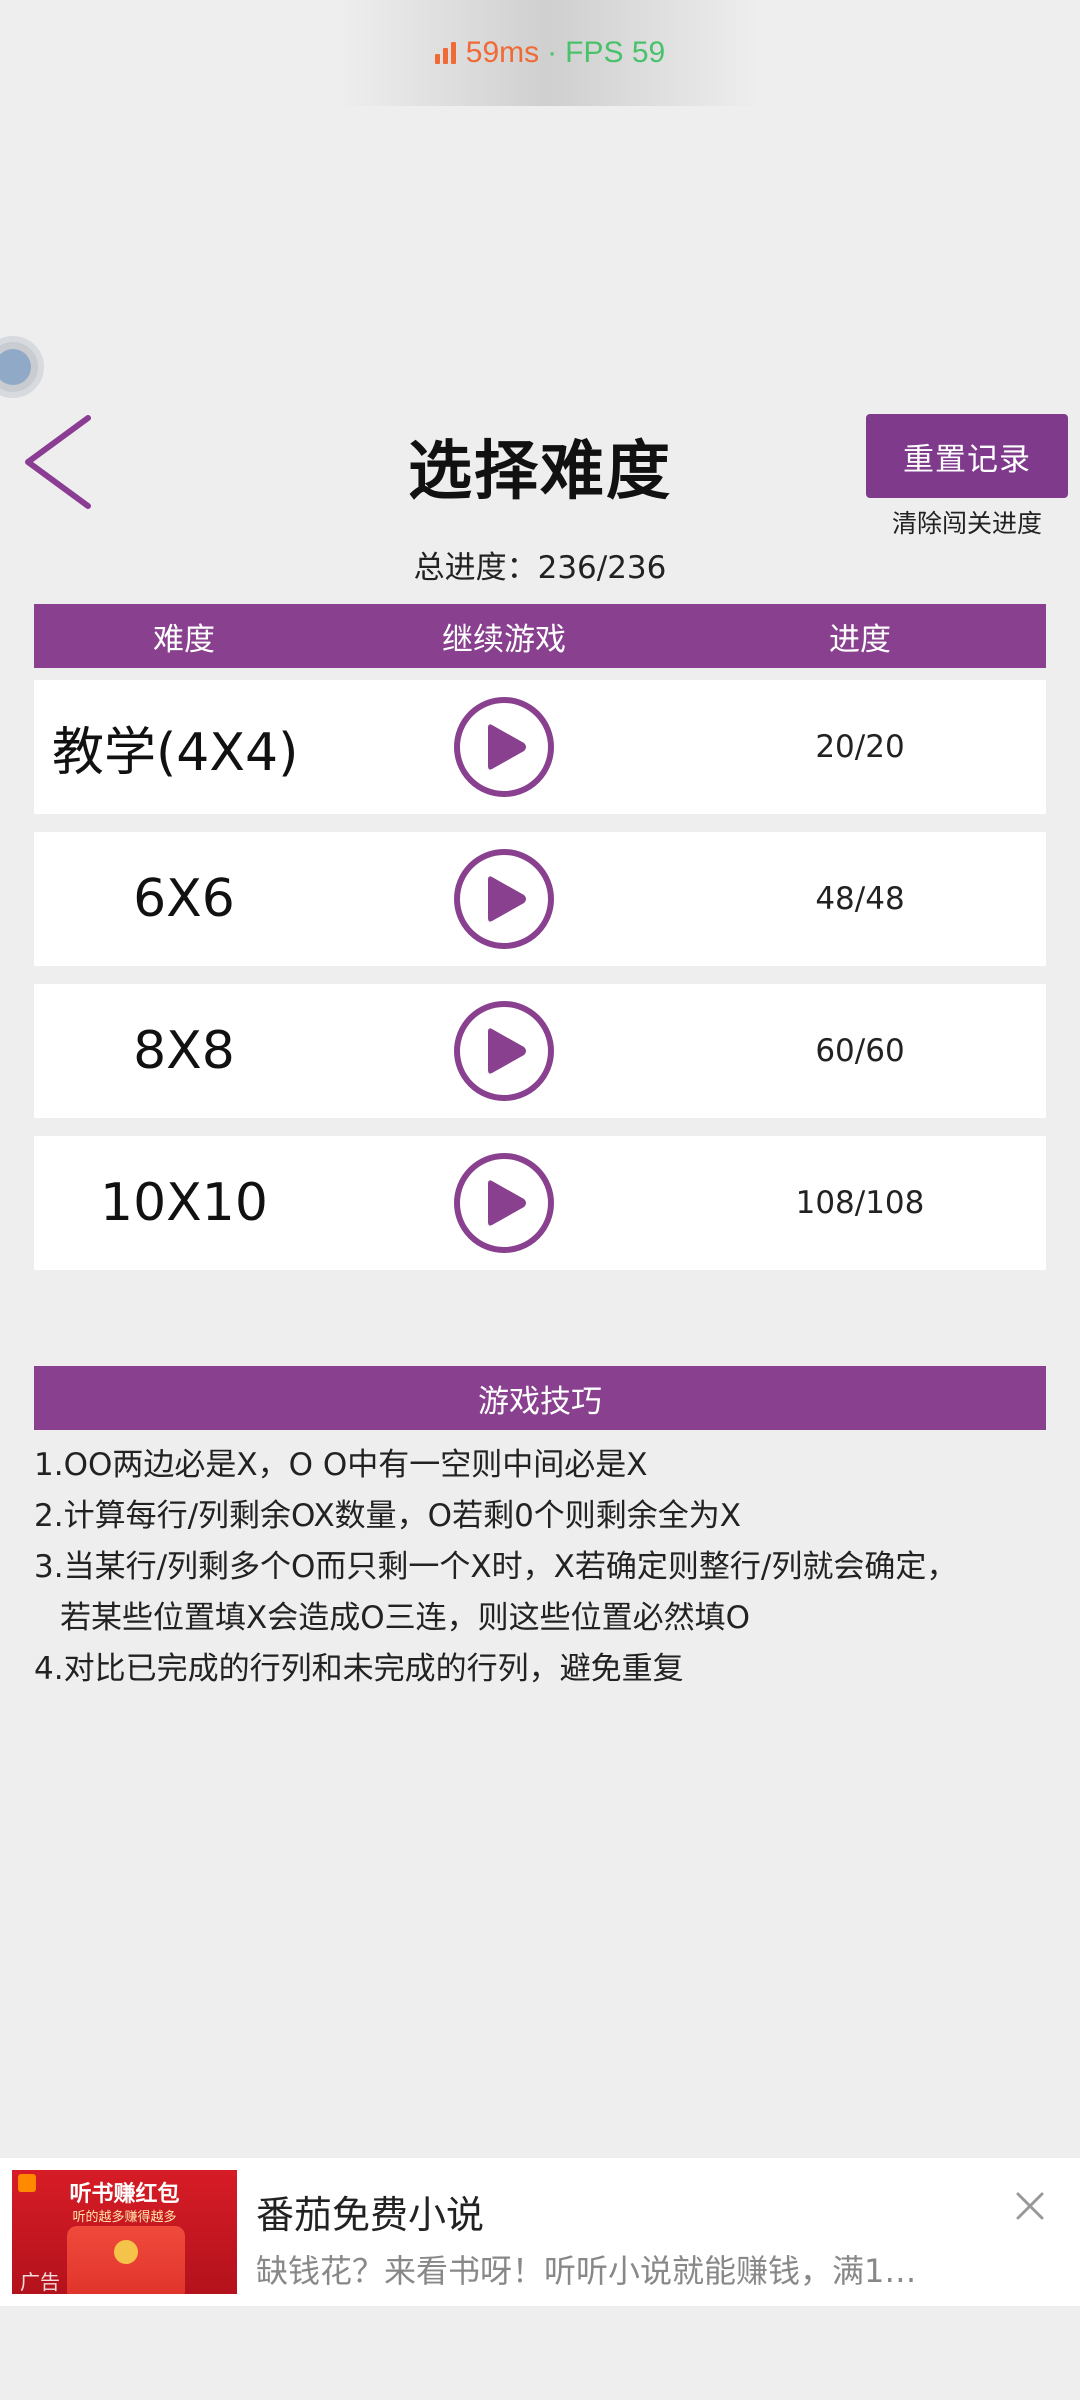 The height and width of the screenshot is (2400, 1080). Describe the element at coordinates (124, 2194) in the screenshot. I see `ad-image-title: 听书赚红包` at that location.